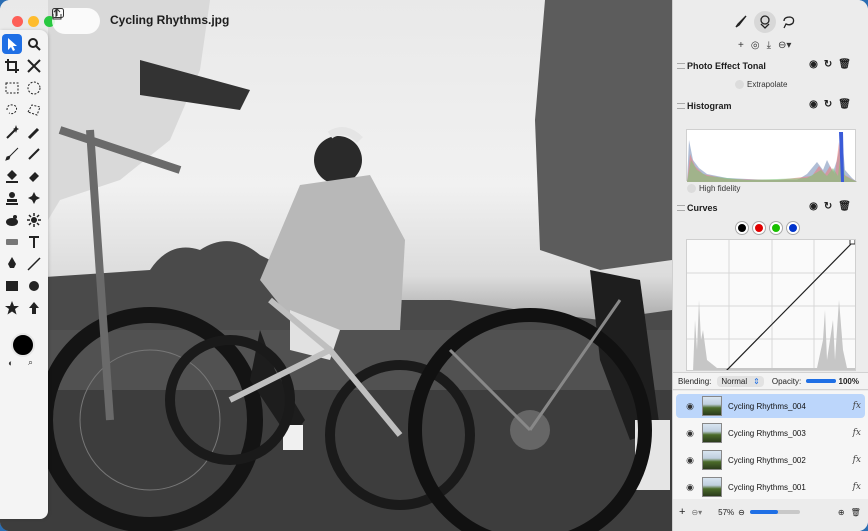 The height and width of the screenshot is (531, 868). I want to click on sharpen-icon, so click(34, 220).